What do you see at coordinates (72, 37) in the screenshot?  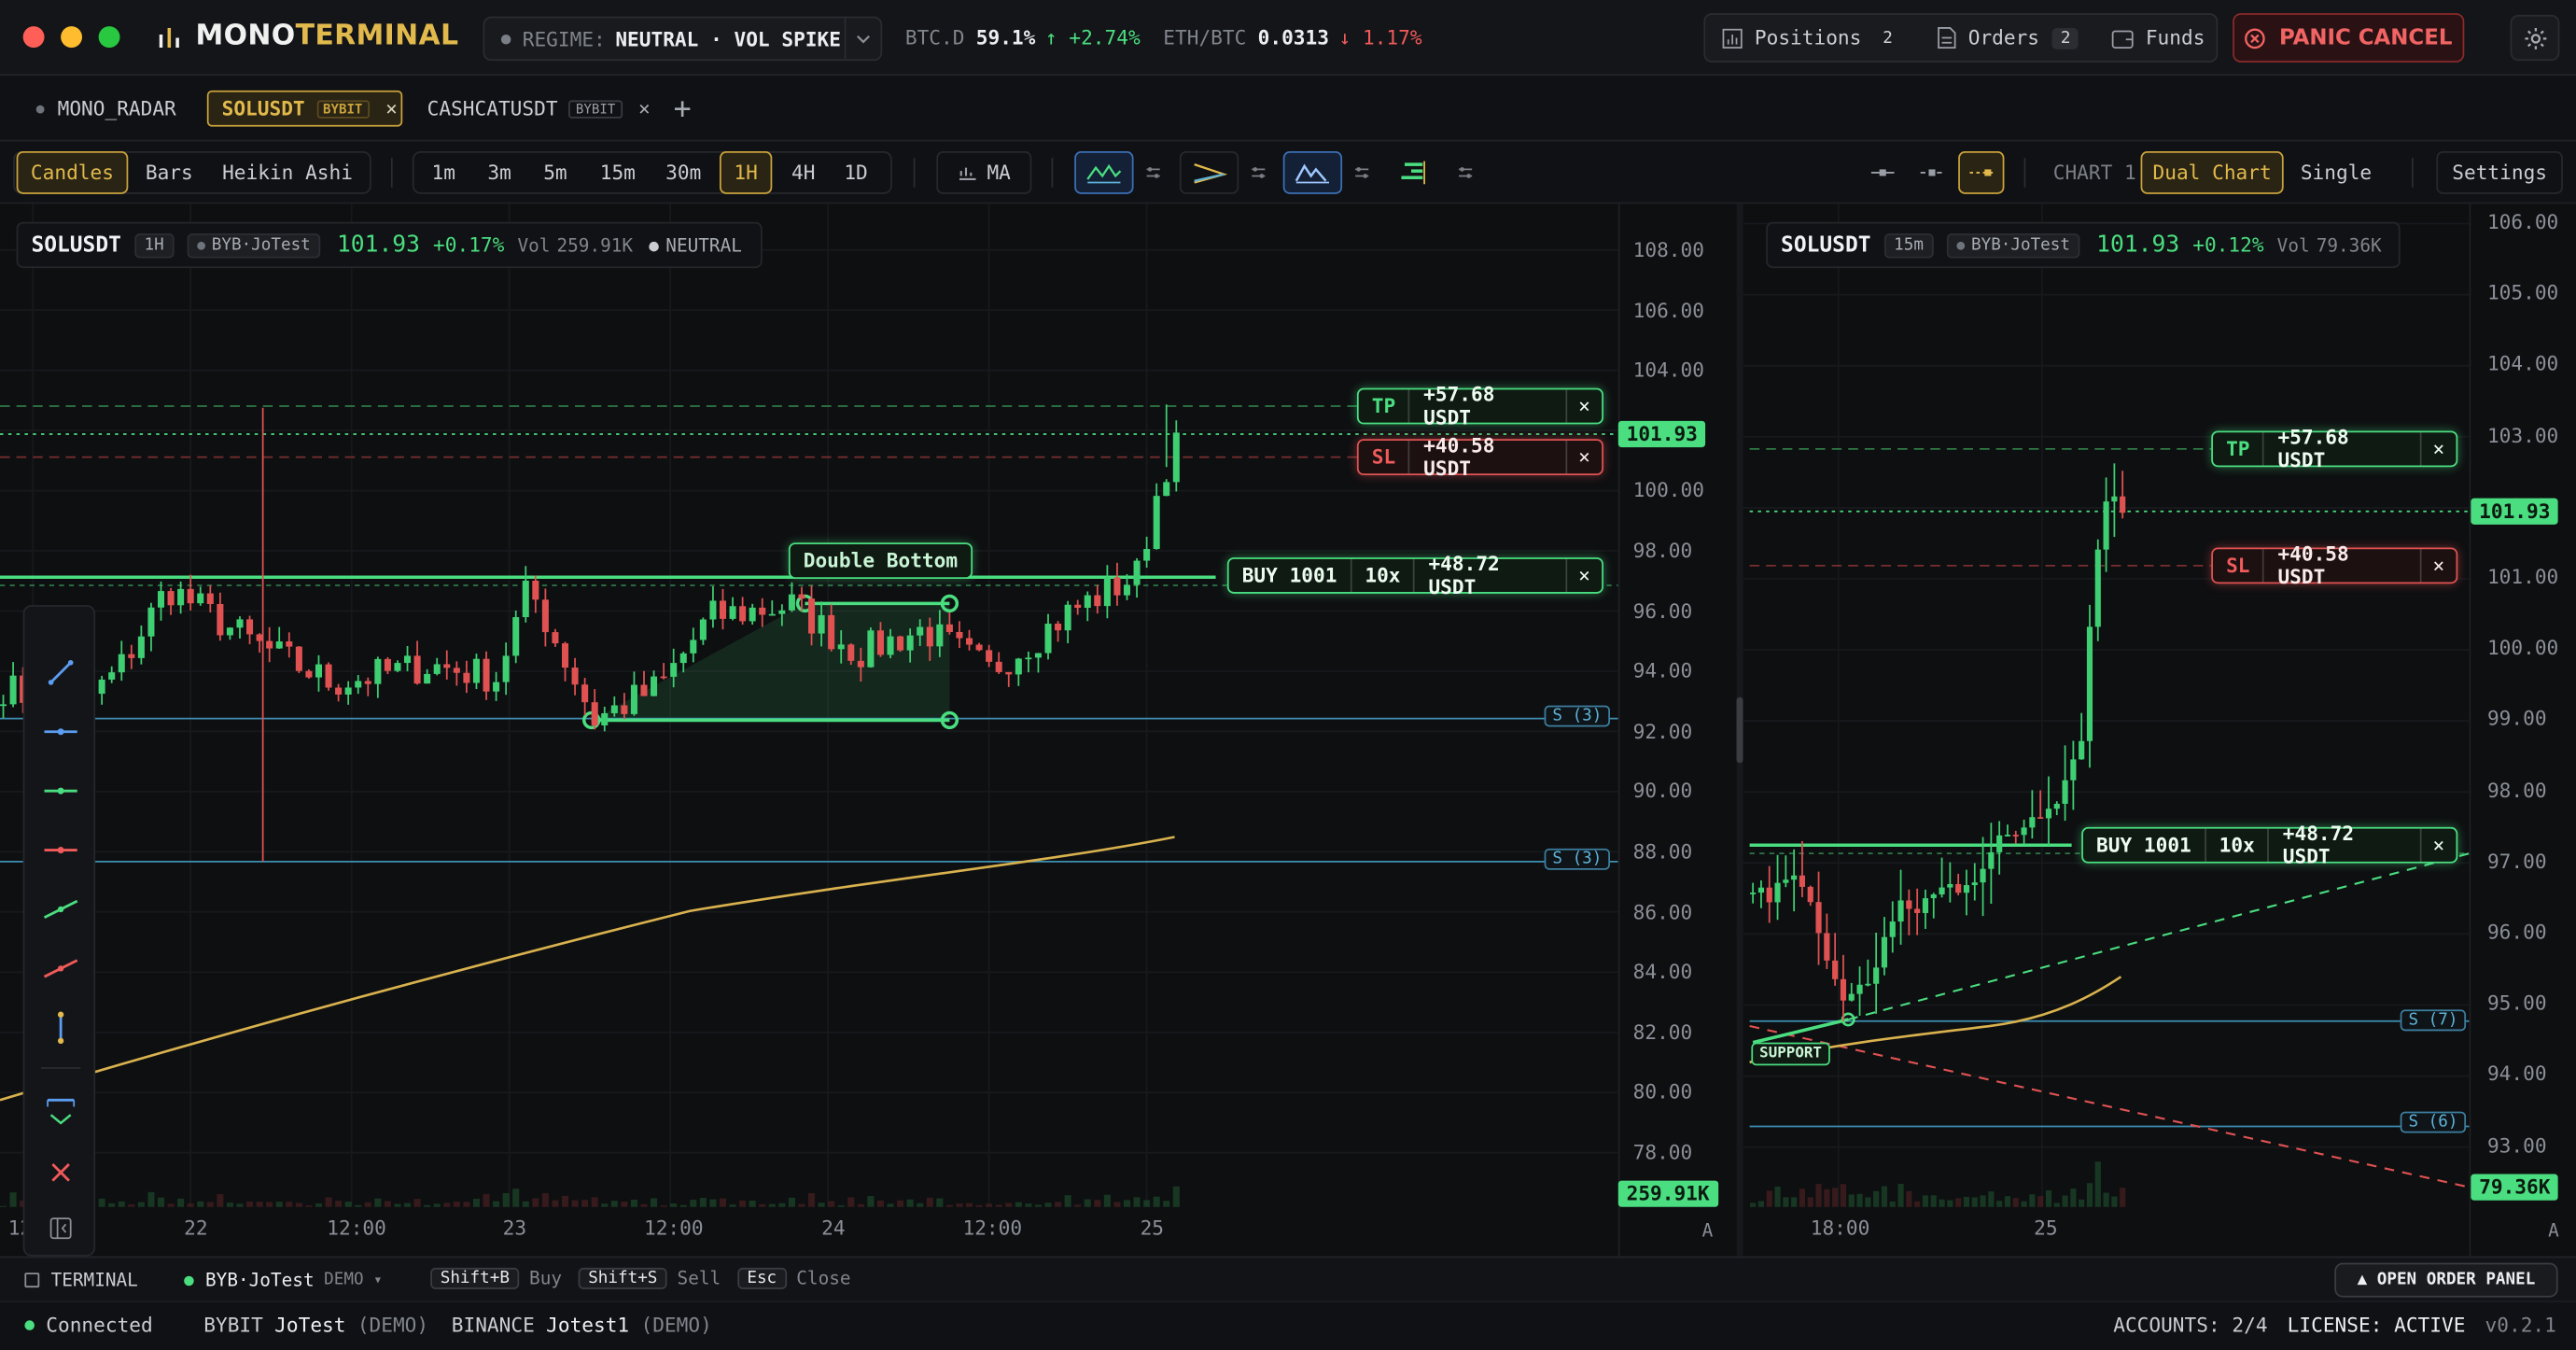 I see `minimize-window-button` at bounding box center [72, 37].